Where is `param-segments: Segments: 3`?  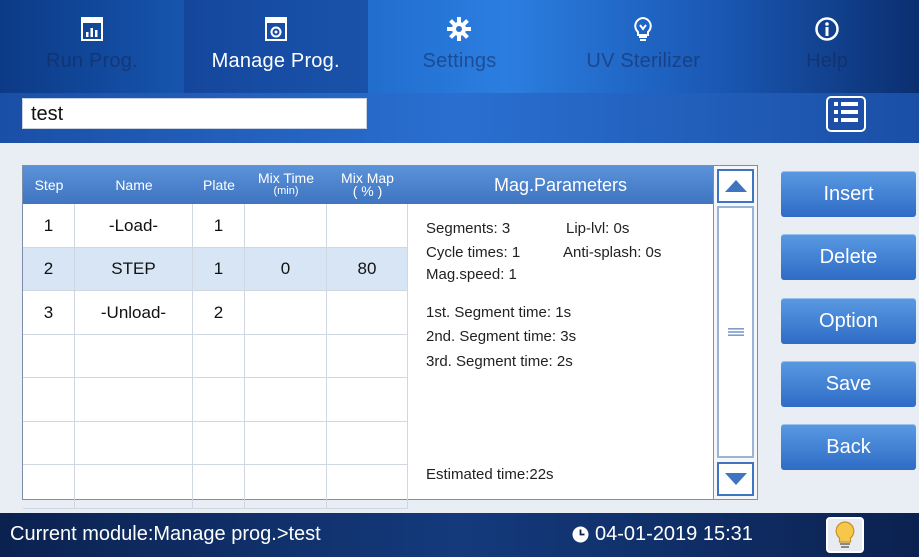
param-segments: Segments: 3 is located at coordinates (468, 228).